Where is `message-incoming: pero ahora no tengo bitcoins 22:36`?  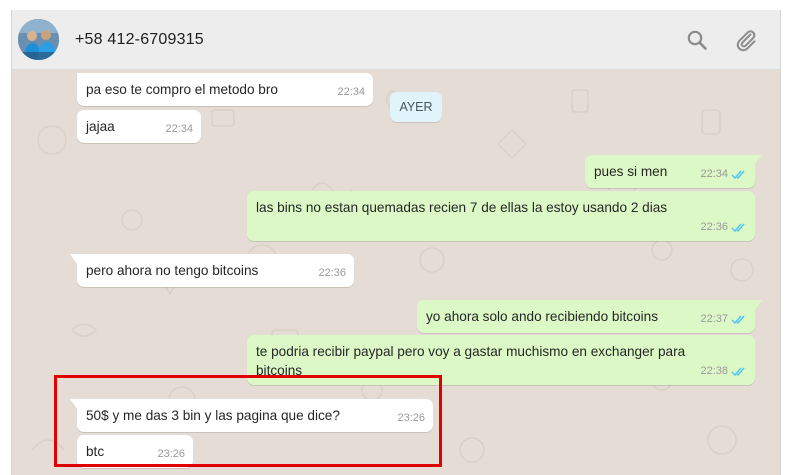 message-incoming: pero ahora no tengo bitcoins 22:36 is located at coordinates (212, 270).